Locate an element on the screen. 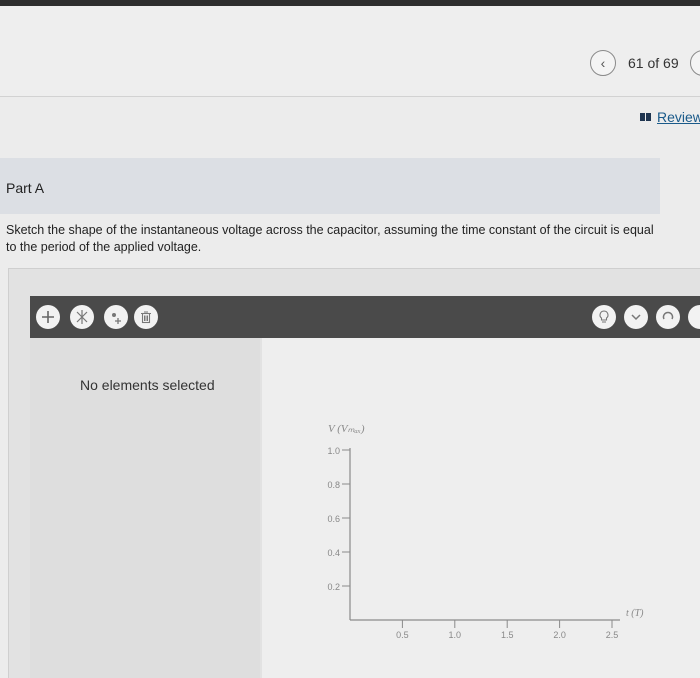  clear-tool-button is located at coordinates (82, 317).